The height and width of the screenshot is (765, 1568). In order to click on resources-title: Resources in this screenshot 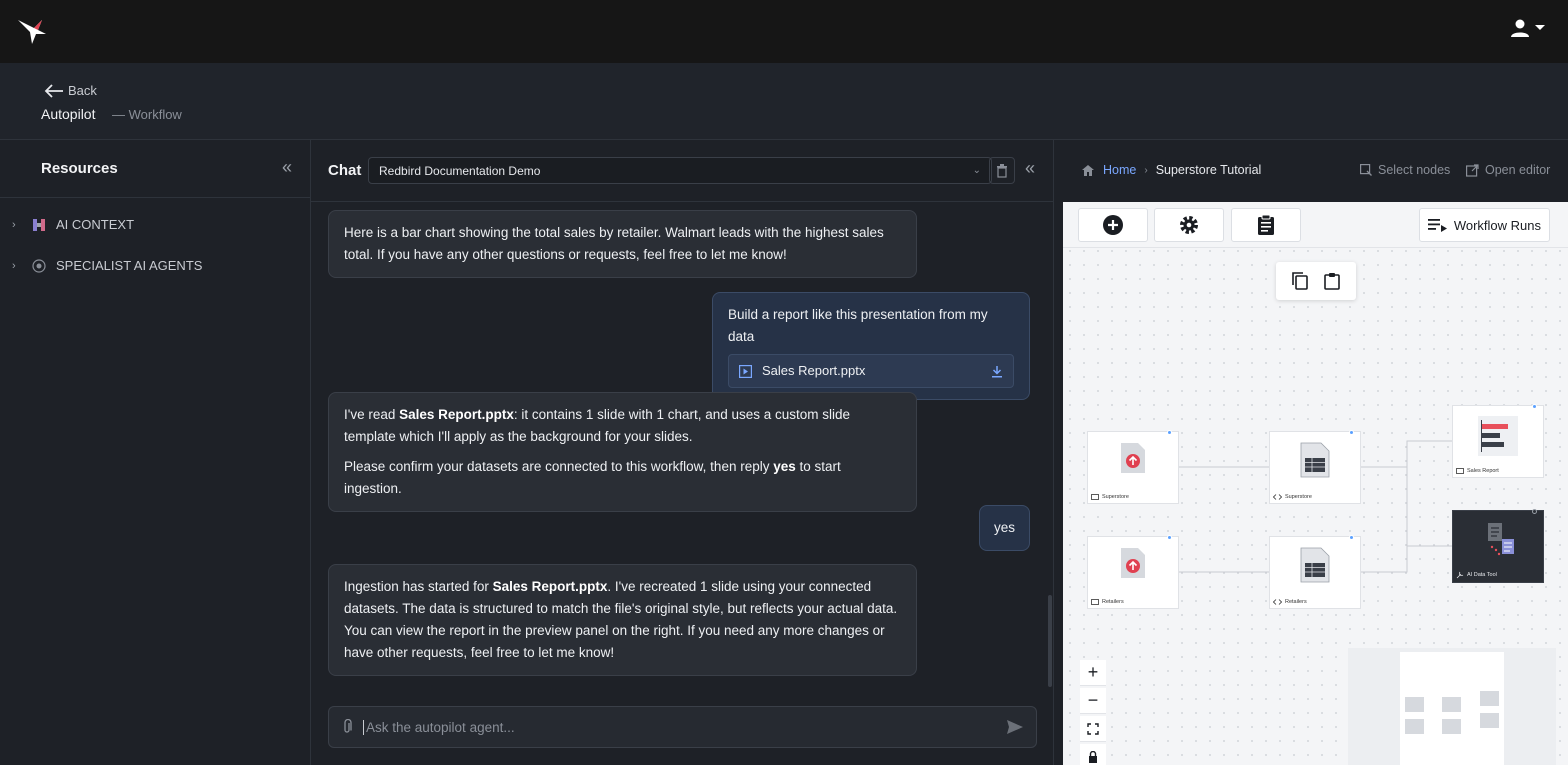, I will do `click(79, 168)`.